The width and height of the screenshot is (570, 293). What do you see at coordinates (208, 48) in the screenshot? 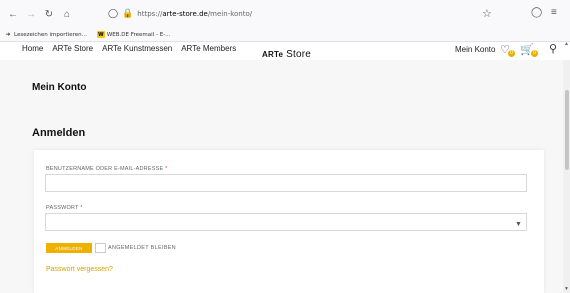
I see `nav-arte-members: ARTe Members` at bounding box center [208, 48].